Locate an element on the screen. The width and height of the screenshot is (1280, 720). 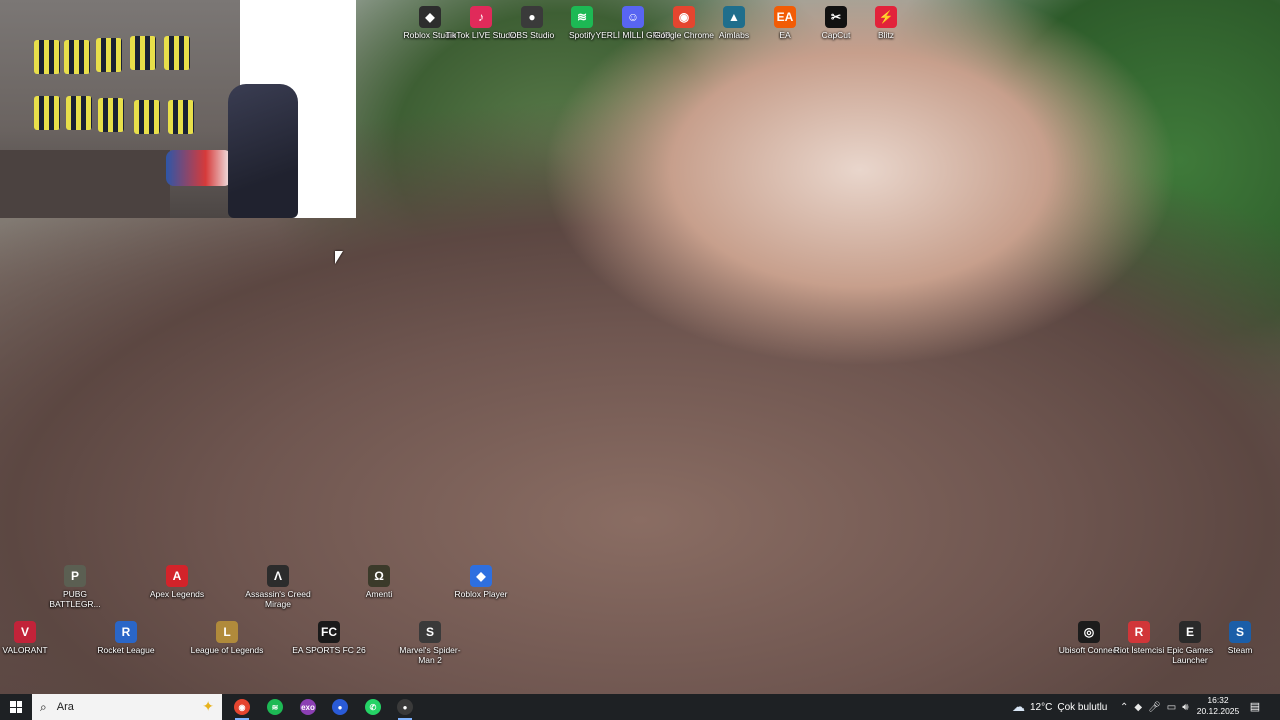
league-of-legends-icon: L is located at coordinates (227, 632).